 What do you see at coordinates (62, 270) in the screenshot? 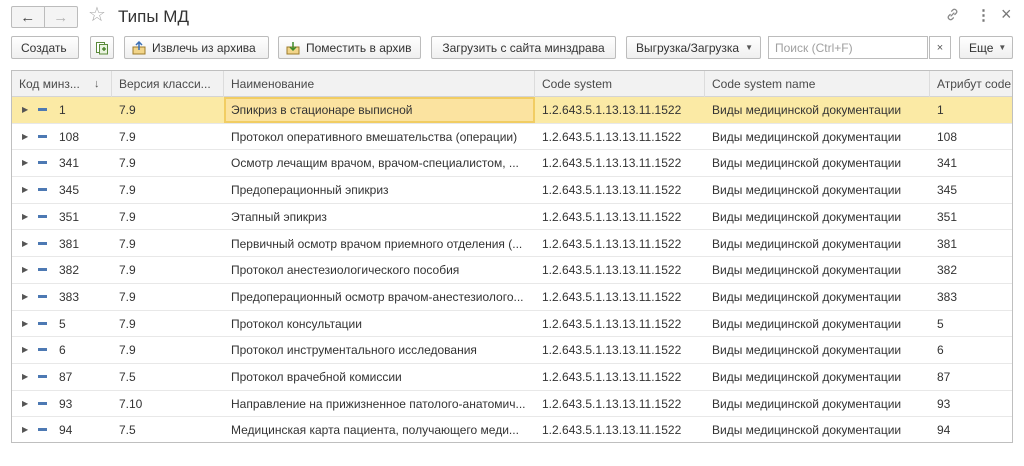
I see `cell-code: 382` at bounding box center [62, 270].